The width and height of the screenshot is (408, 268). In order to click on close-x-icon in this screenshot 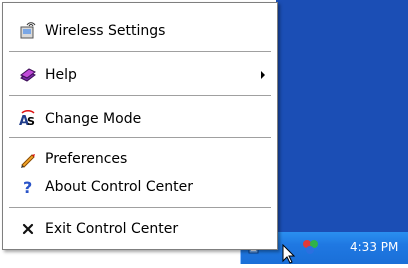, I will do `click(28, 229)`.